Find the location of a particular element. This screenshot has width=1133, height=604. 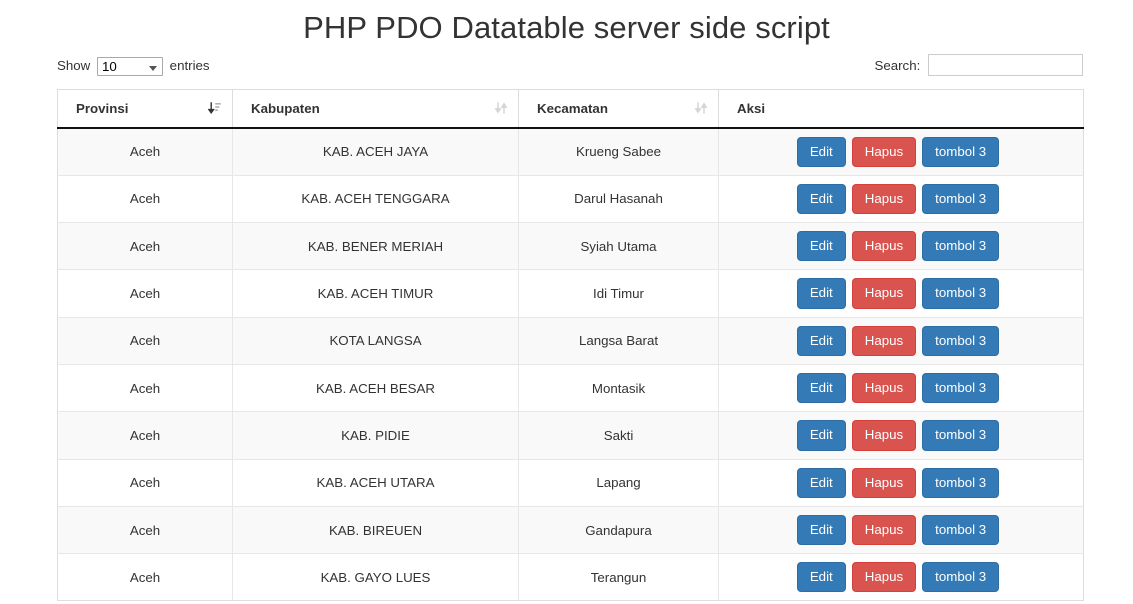

cell-kecamatan: Darul Hasanah is located at coordinates (618, 198).